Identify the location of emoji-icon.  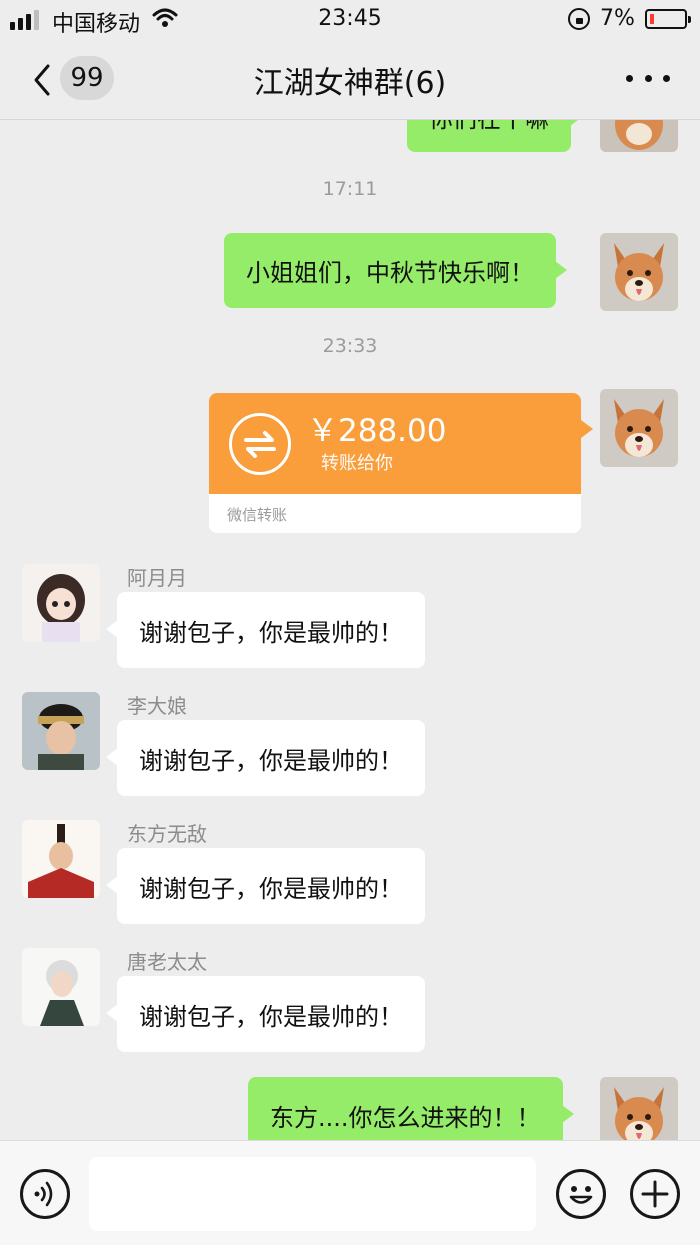
(581, 1195).